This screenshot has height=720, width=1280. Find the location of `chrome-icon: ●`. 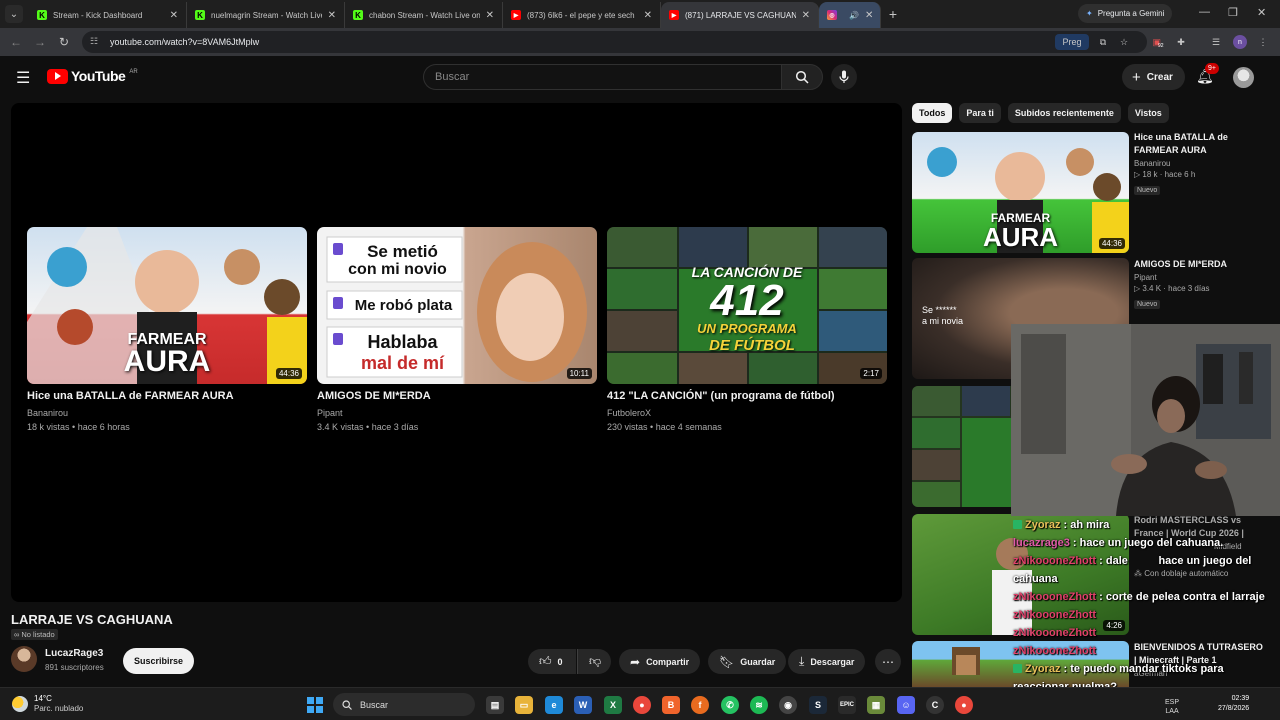

chrome-icon: ● is located at coordinates (642, 705).